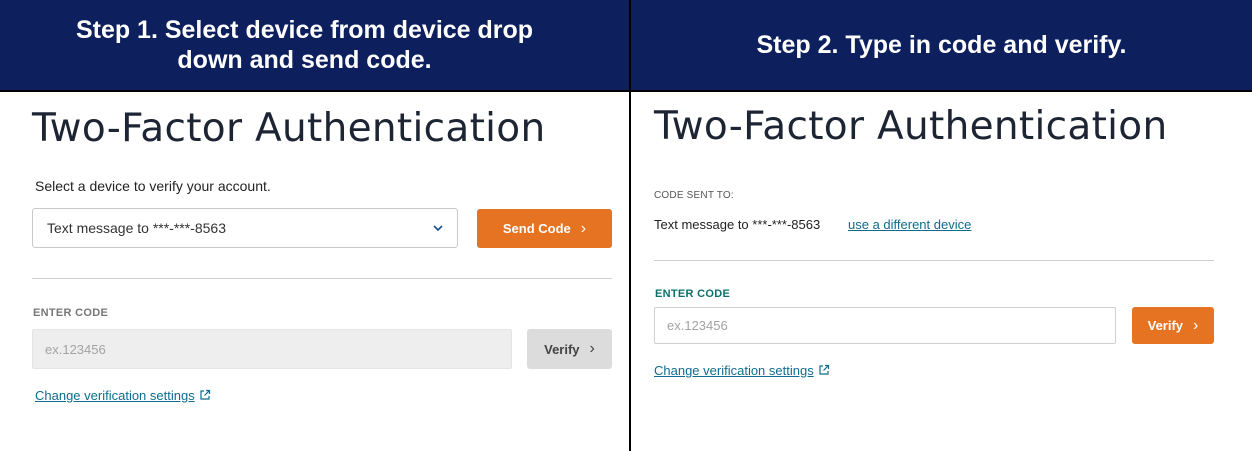 The width and height of the screenshot is (1252, 451). I want to click on code-sent-label: CODE SENT TO:, so click(694, 195).